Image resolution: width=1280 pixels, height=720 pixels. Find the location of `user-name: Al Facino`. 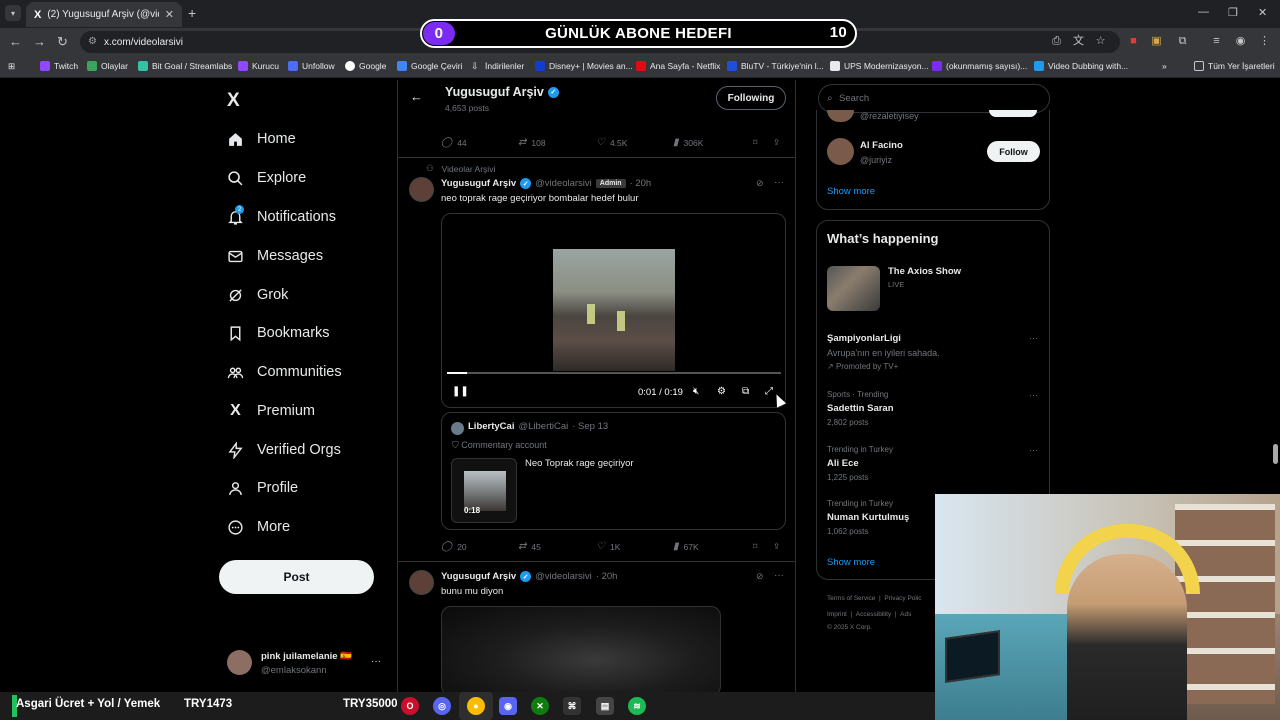

user-name: Al Facino is located at coordinates (881, 145).